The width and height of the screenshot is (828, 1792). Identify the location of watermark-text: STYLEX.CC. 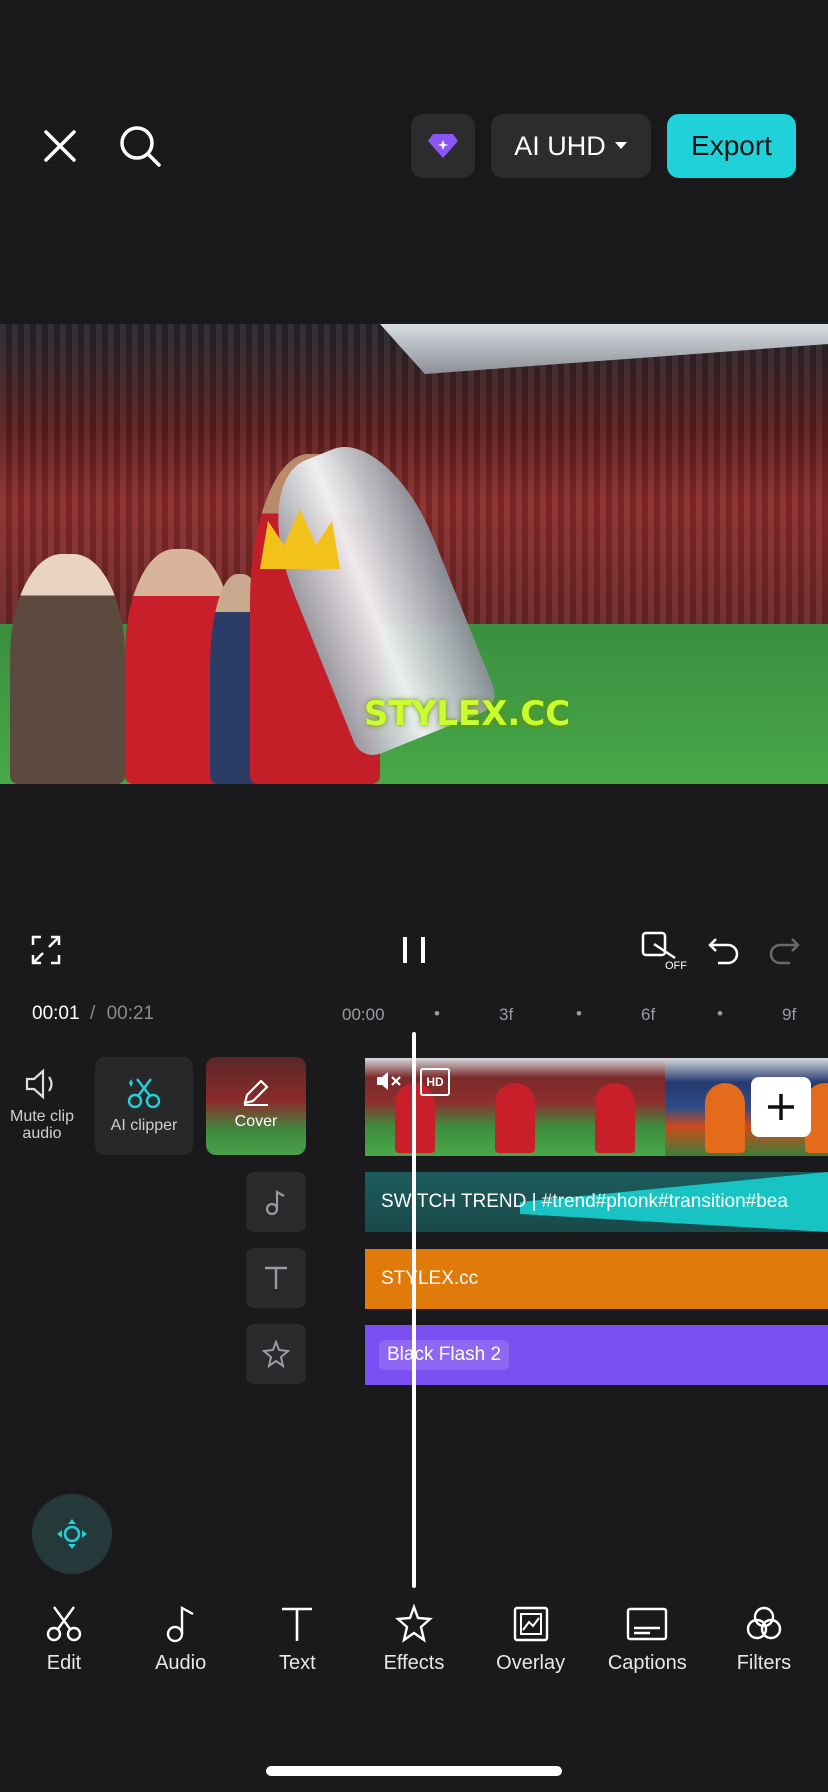
(467, 714).